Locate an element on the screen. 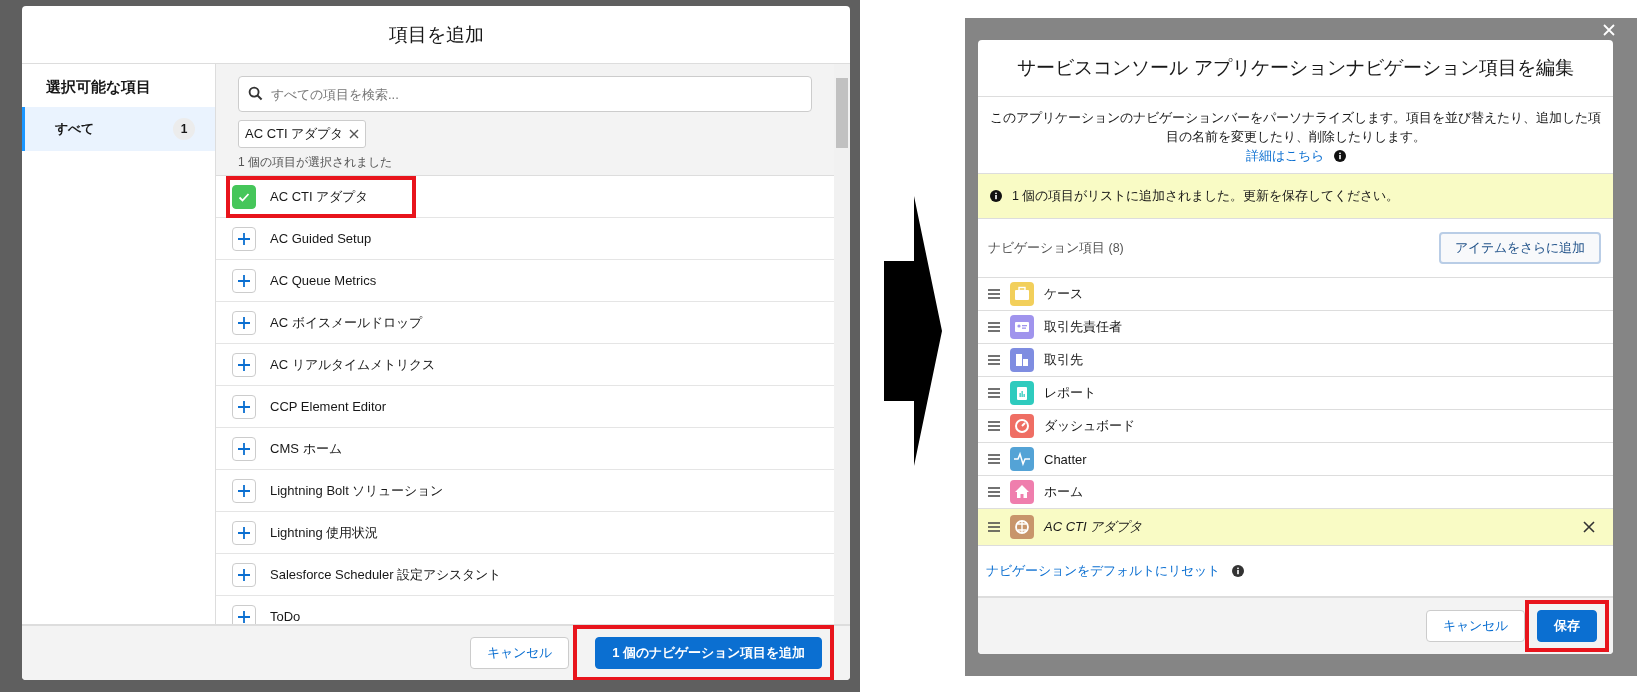 This screenshot has width=1637, height=692. list-item: AC ボイスメールドロップ is located at coordinates (525, 323).